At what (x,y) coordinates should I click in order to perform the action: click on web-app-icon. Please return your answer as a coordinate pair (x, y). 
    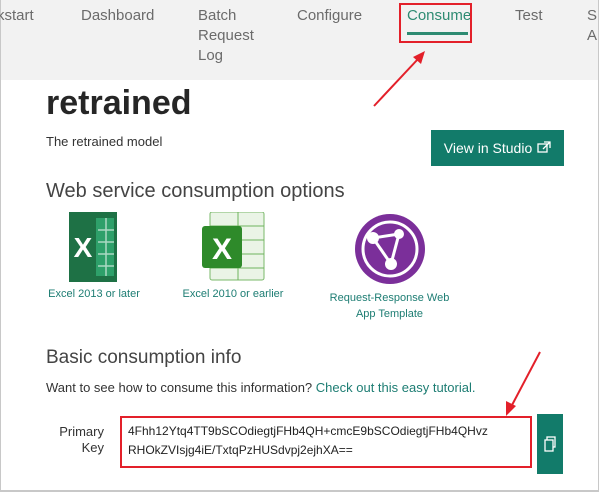
    Looking at the image, I should click on (389, 249).